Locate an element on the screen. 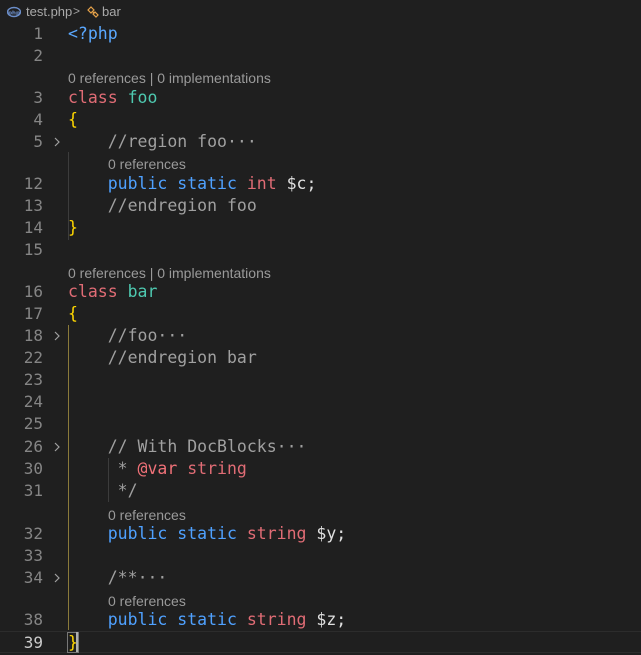 This screenshot has height=655, width=641. code-line: 34 /**··· is located at coordinates (320, 578).